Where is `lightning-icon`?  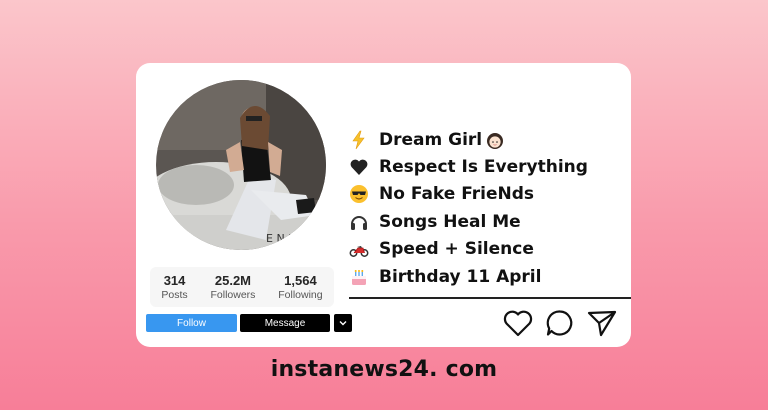
lightning-icon is located at coordinates (361, 140).